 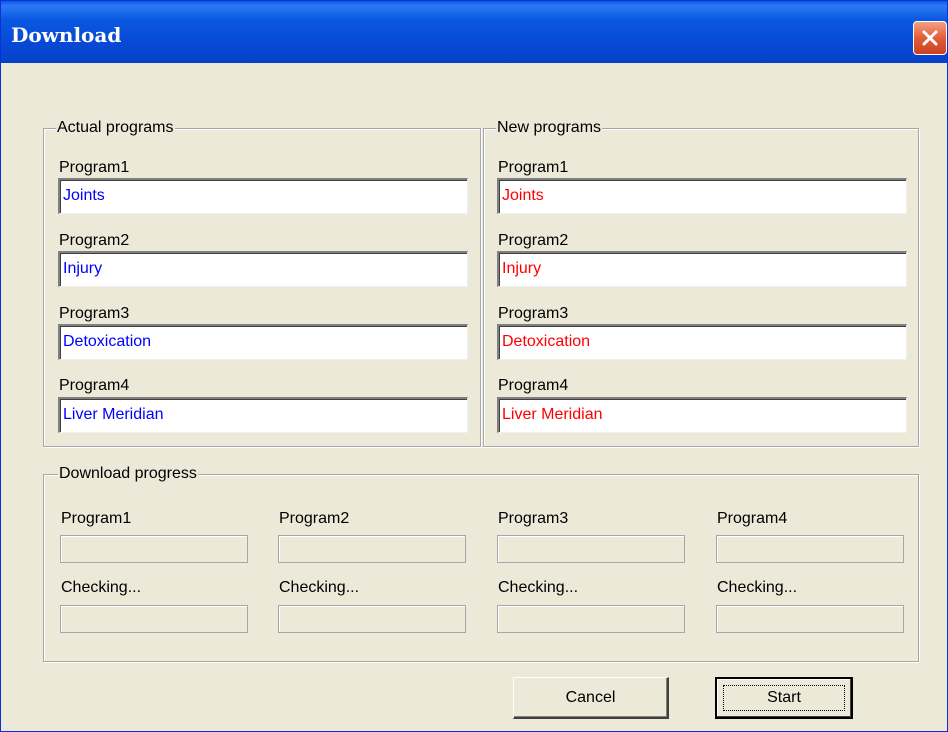 I want to click on progress-program2-label: Program2, so click(x=314, y=518).